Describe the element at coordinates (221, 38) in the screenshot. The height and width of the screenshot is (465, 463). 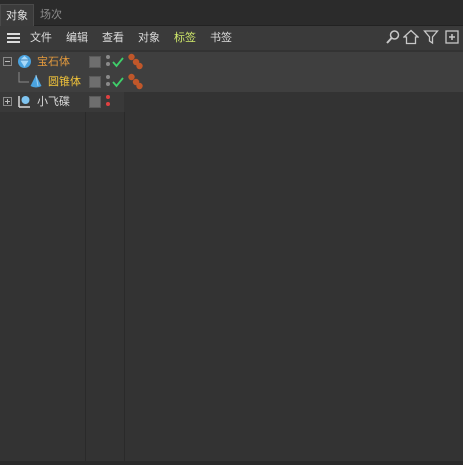
I see `menu-bookmarks: 书签` at that location.